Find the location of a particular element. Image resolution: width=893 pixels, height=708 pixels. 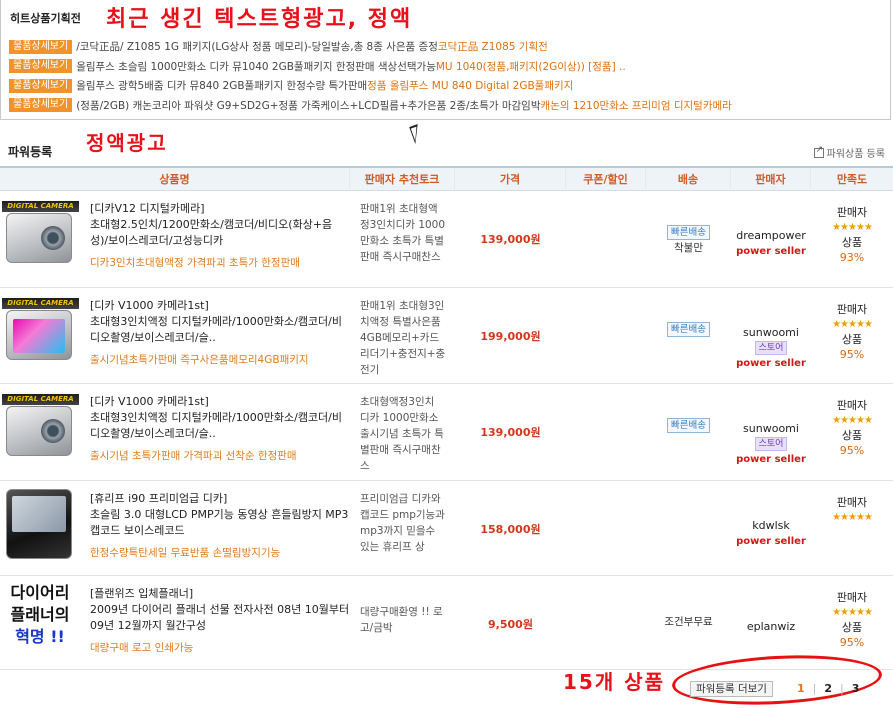

power-product-register-label: 파워상품 등록 is located at coordinates (856, 152).